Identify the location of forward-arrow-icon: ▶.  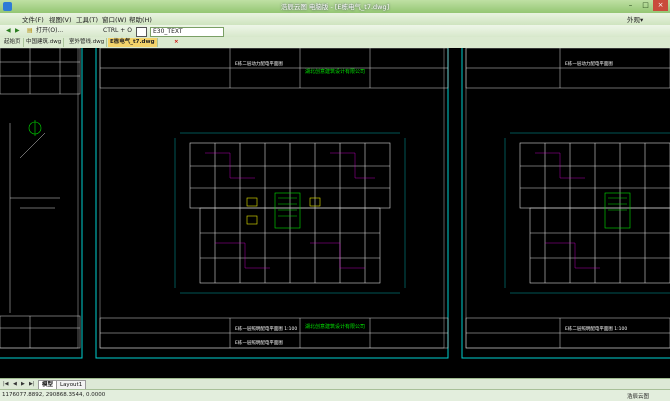
(17, 31).